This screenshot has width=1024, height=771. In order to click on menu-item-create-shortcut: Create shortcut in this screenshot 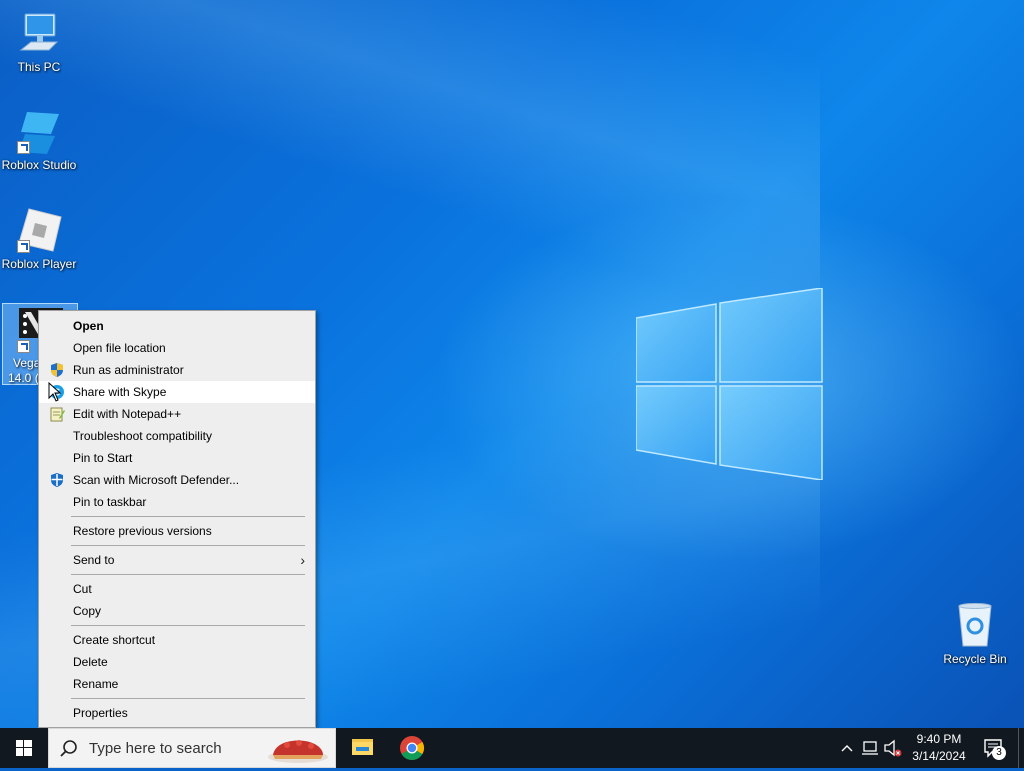, I will do `click(177, 640)`.